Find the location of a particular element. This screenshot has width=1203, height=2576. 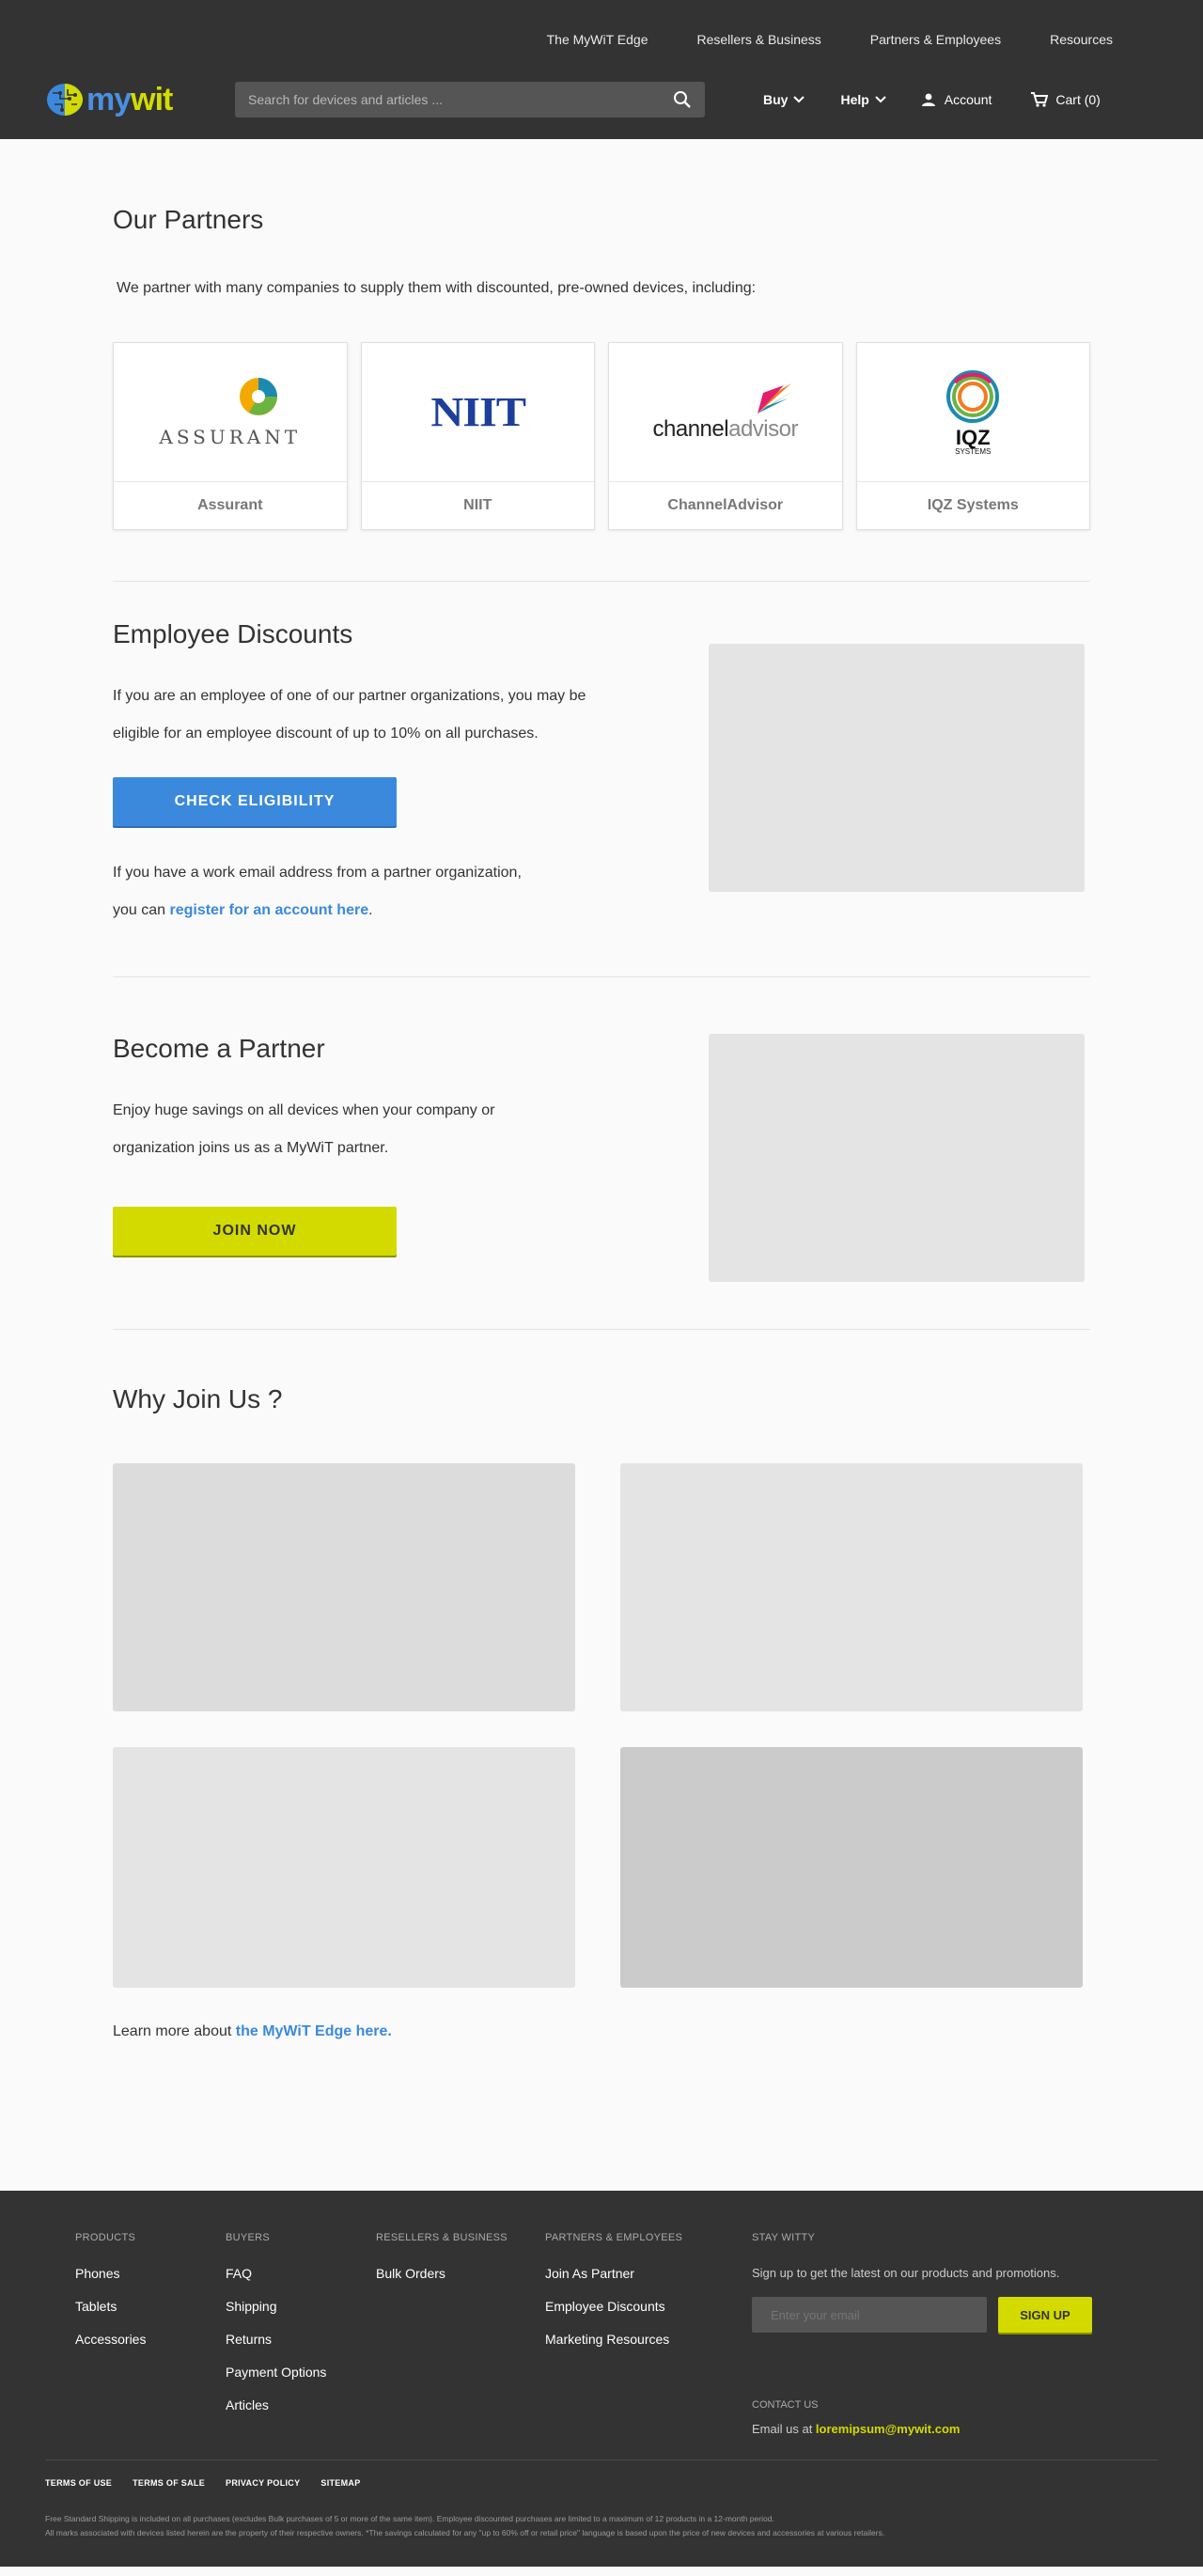

footer-link-faq: FAQ is located at coordinates (301, 2273).